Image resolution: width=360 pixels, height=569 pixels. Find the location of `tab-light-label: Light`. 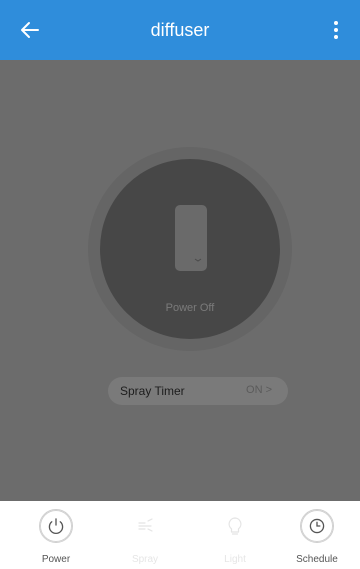

tab-light-label: Light is located at coordinates (235, 559).